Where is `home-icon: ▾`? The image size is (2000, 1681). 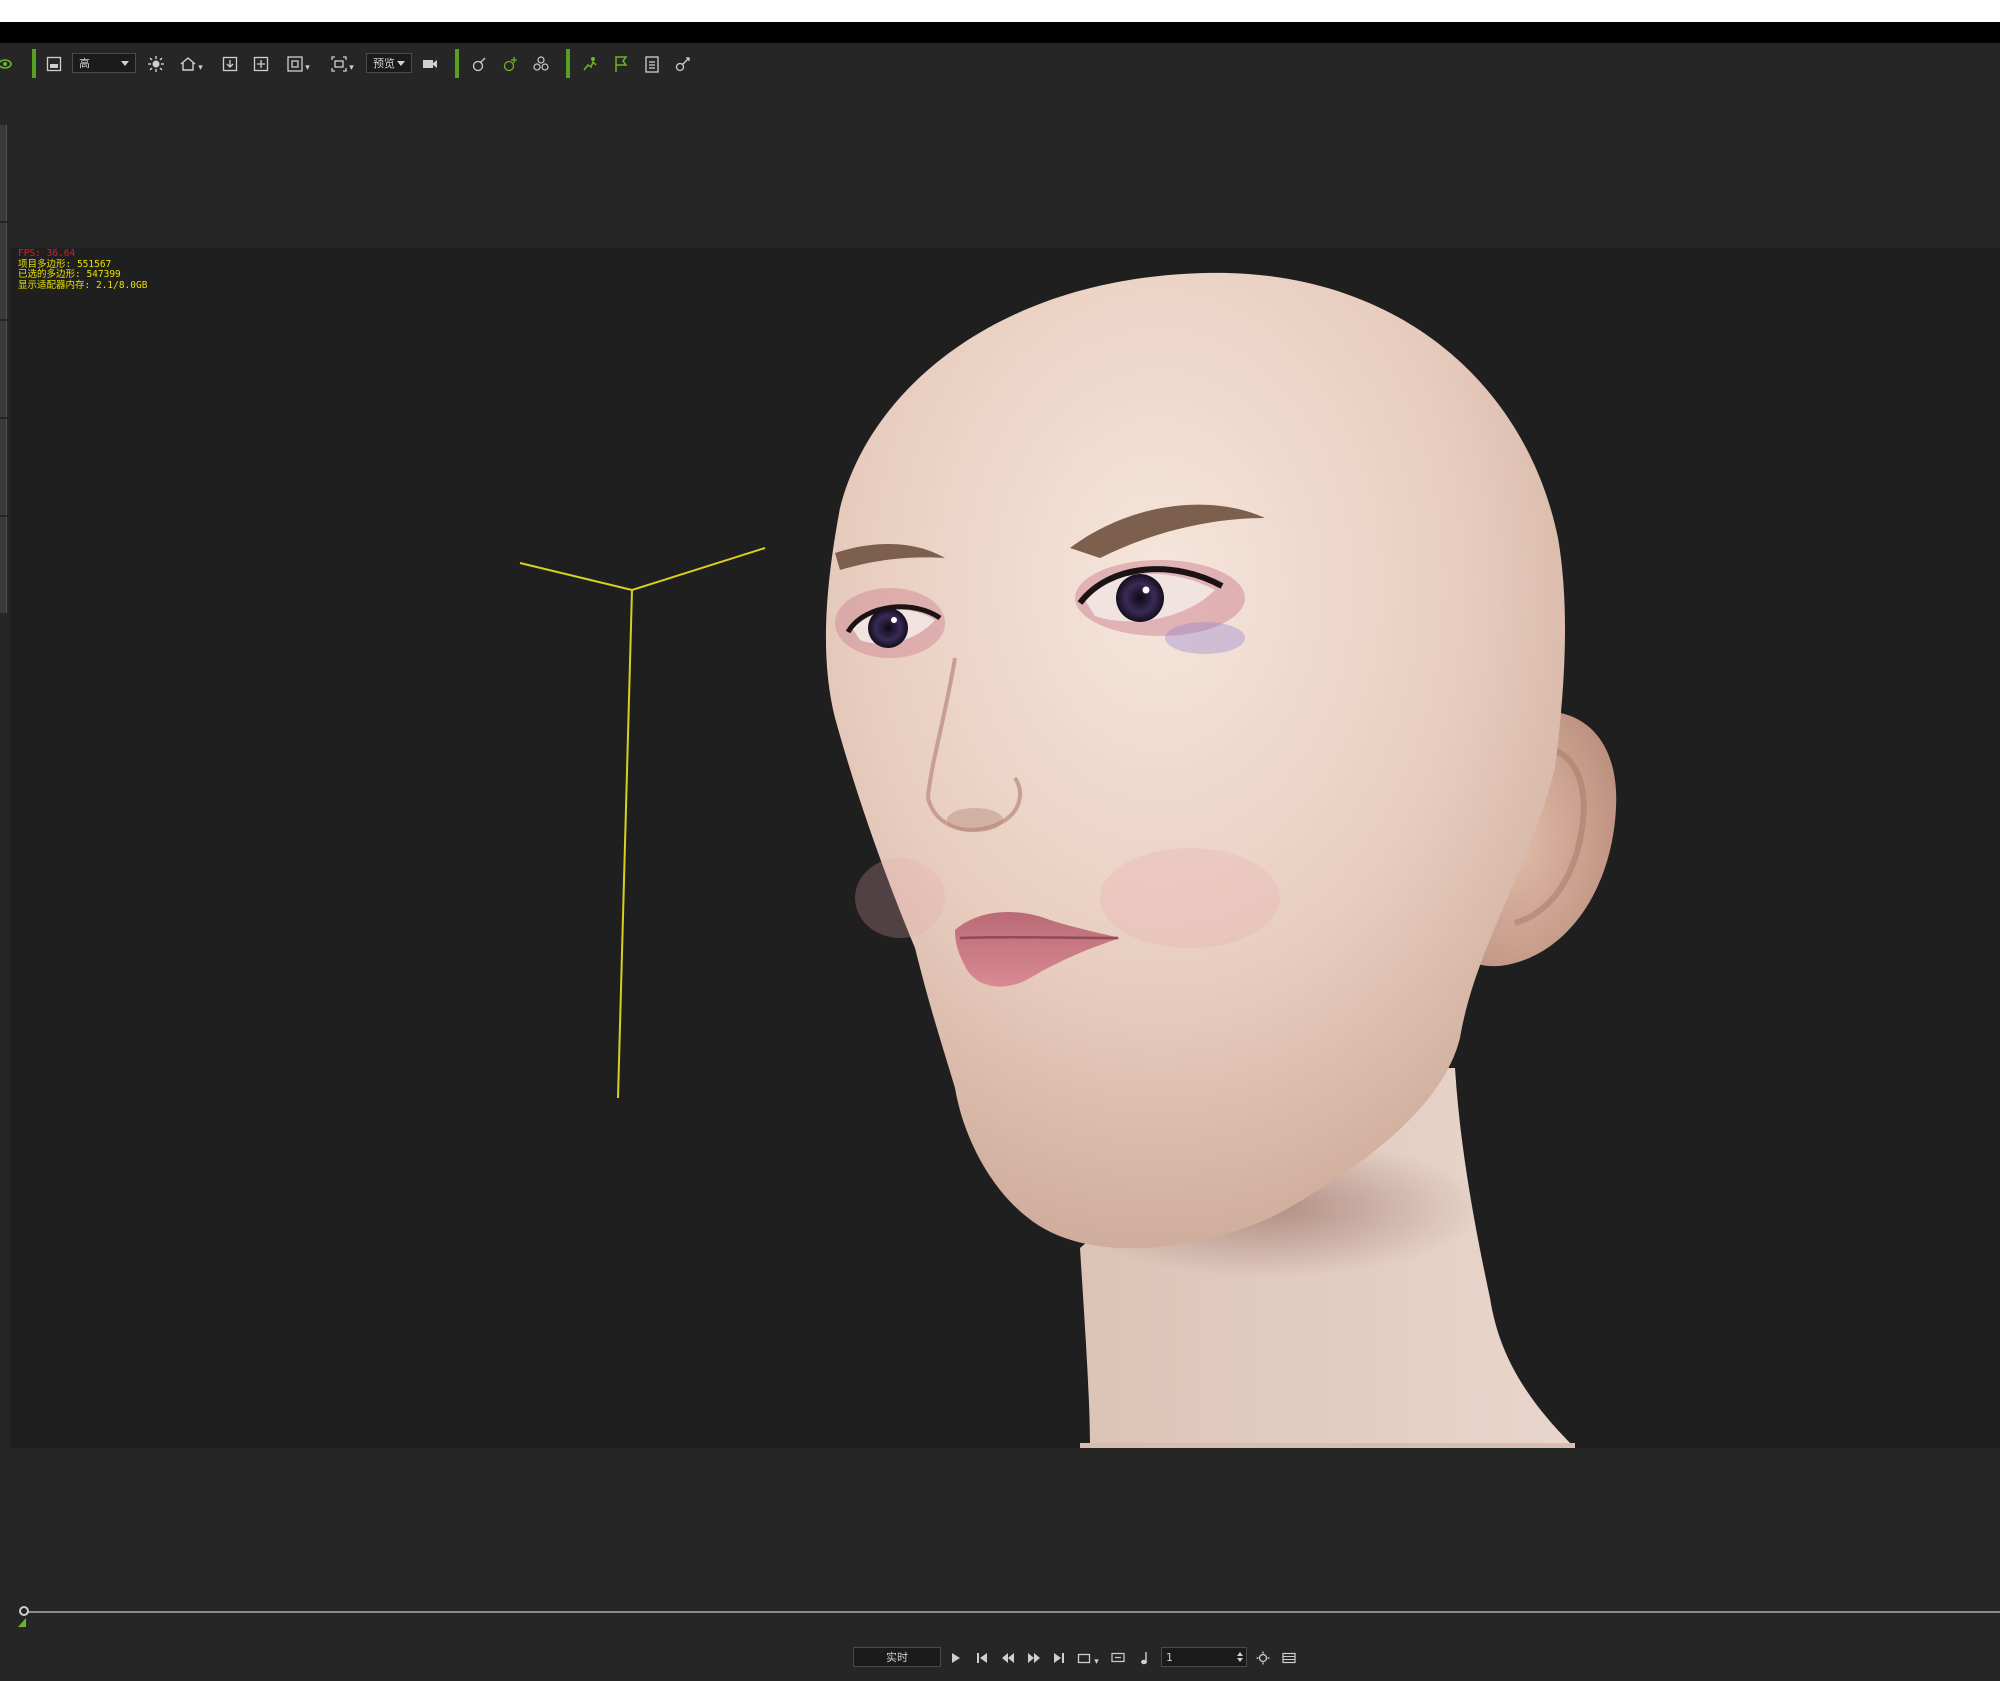 home-icon: ▾ is located at coordinates (191, 64).